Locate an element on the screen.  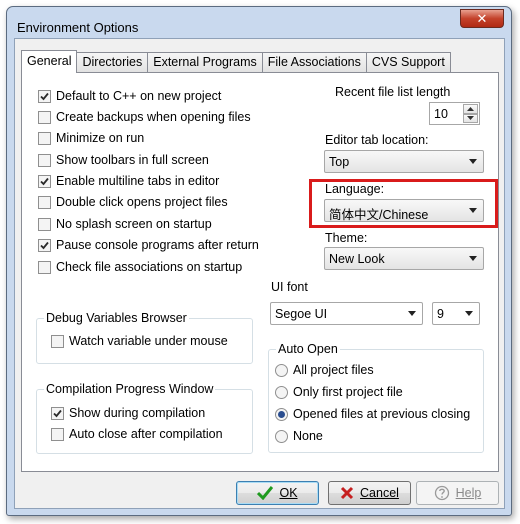
option-pause-console: Pause console programs after return is located at coordinates (148, 245).